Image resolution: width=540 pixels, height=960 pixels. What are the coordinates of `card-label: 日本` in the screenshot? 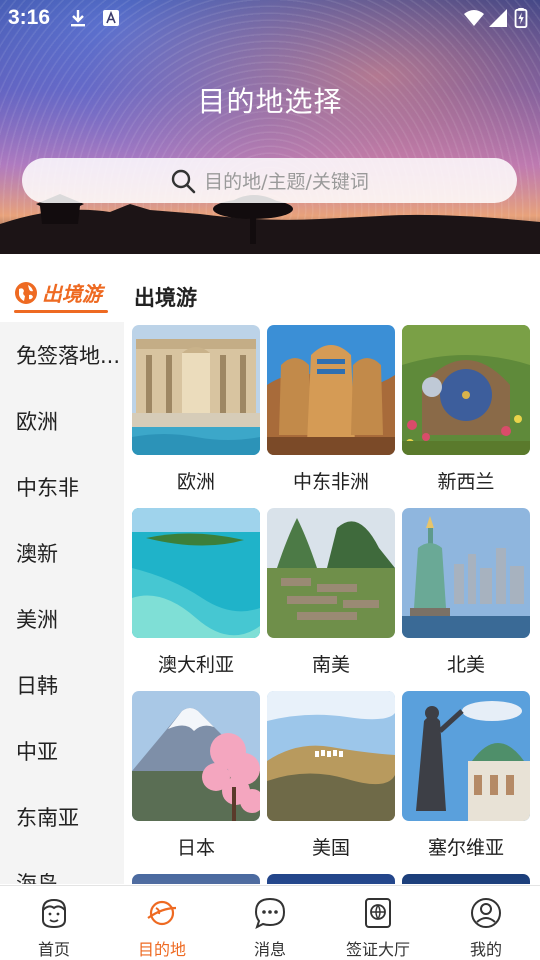 It's located at (195, 848).